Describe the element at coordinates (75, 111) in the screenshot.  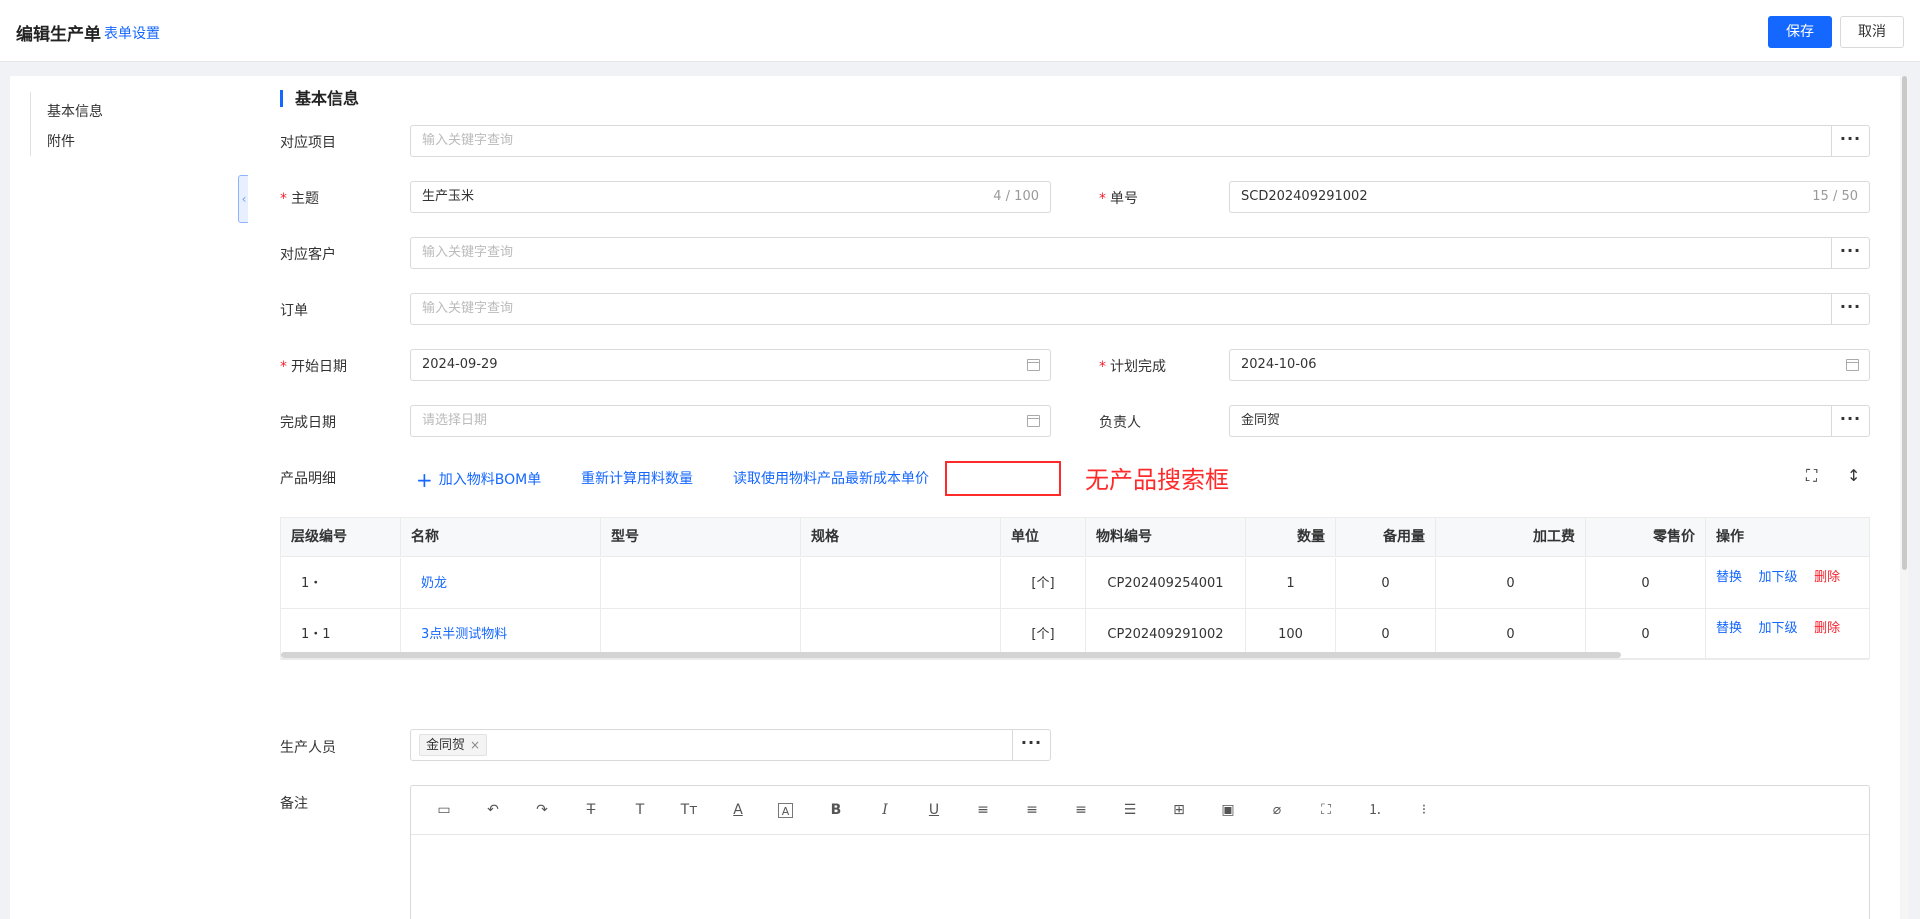
I see `anchor-basic-info: 基本信息` at that location.